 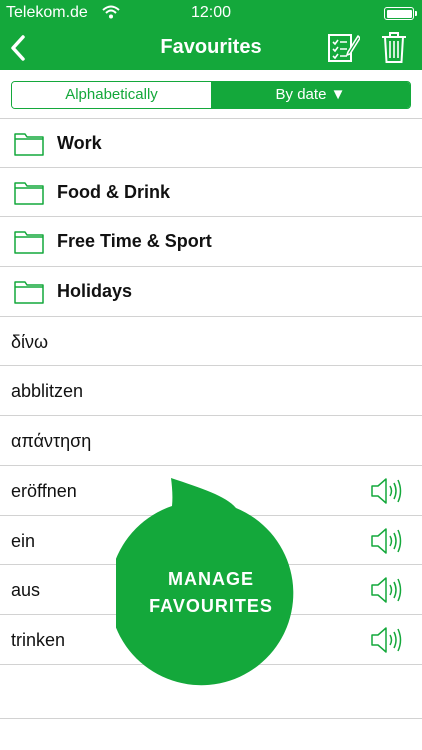 I want to click on manage-favourites-label: MANAGE FAVOURITES, so click(x=211, y=593).